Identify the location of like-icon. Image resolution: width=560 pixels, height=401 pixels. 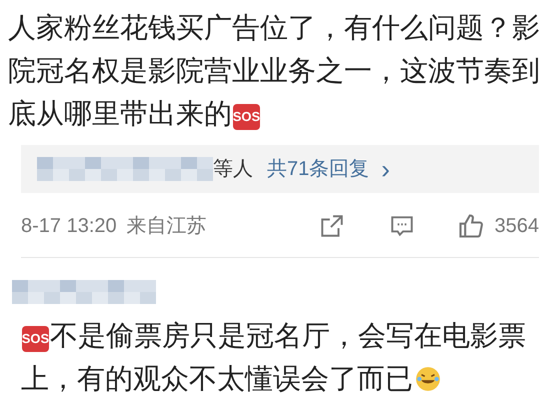
(470, 226).